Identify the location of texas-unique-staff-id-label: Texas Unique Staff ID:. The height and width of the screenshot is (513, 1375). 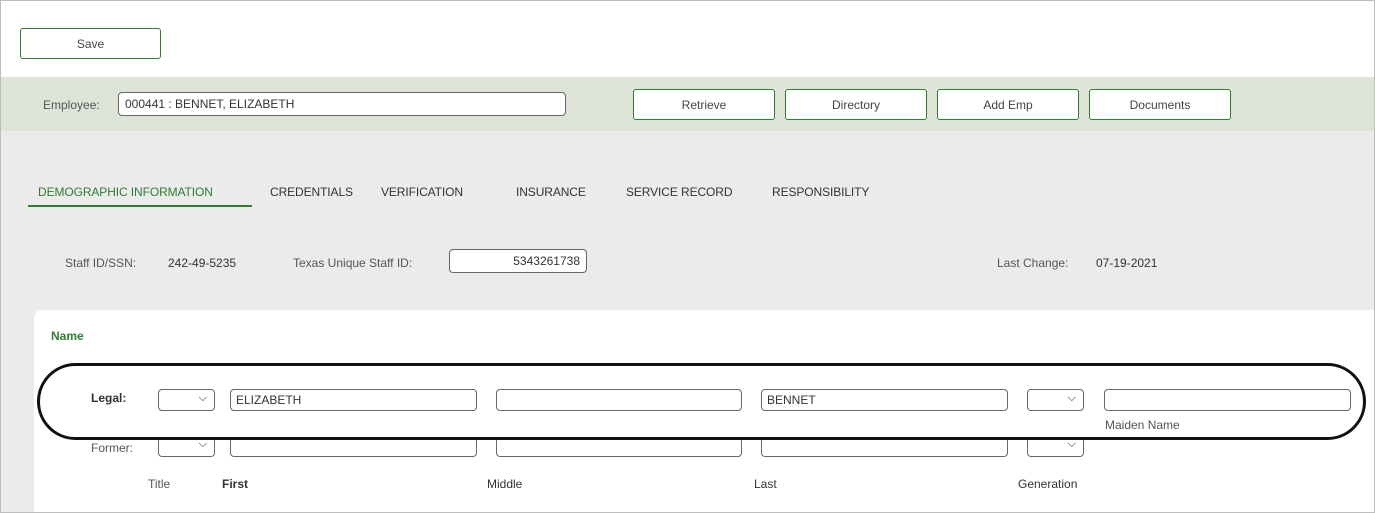
(353, 263).